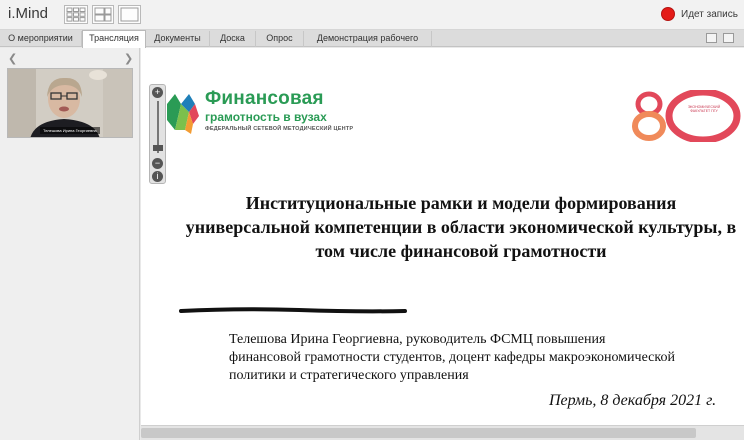  What do you see at coordinates (704, 109) in the screenshot?
I see `faculty-label: ЭКОНОМИЧЕСКИЙ ФАКУЛЬТЕТ ПГУ` at bounding box center [704, 109].